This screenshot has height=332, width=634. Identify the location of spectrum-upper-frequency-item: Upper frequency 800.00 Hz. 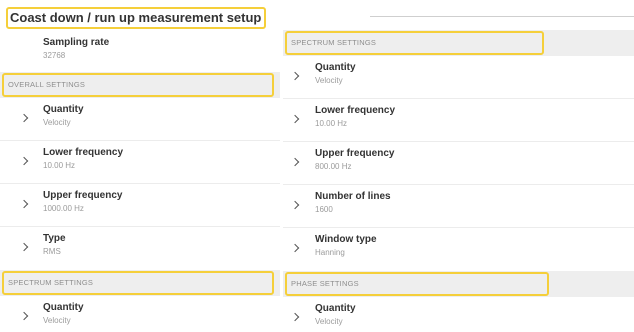
(458, 163).